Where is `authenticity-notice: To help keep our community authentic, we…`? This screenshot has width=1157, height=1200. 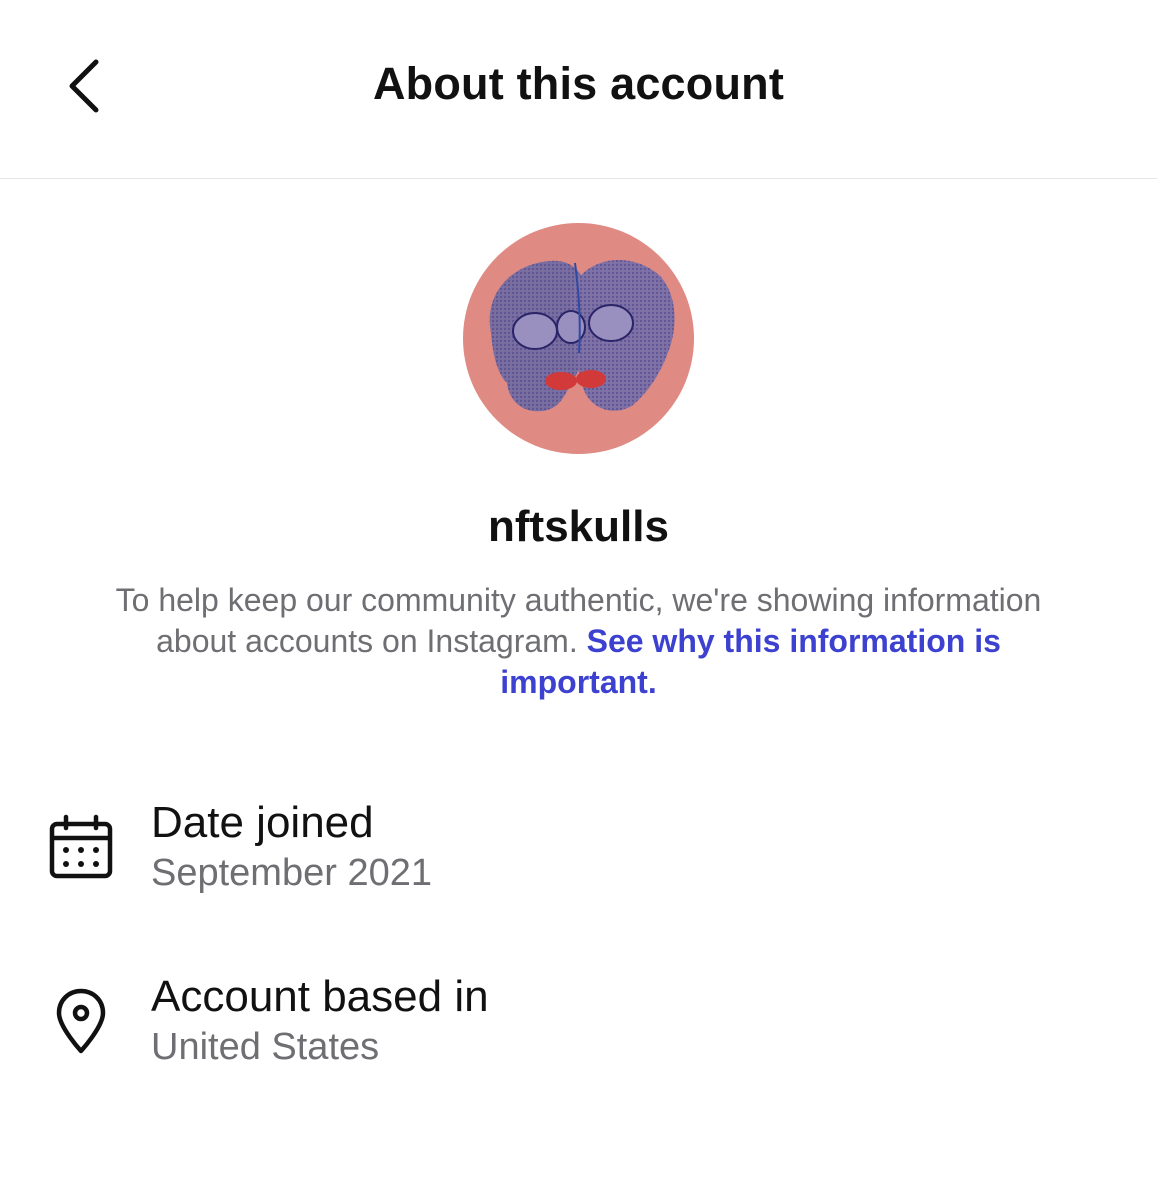
authenticity-notice: To help keep our community authentic, we… is located at coordinates (578, 641).